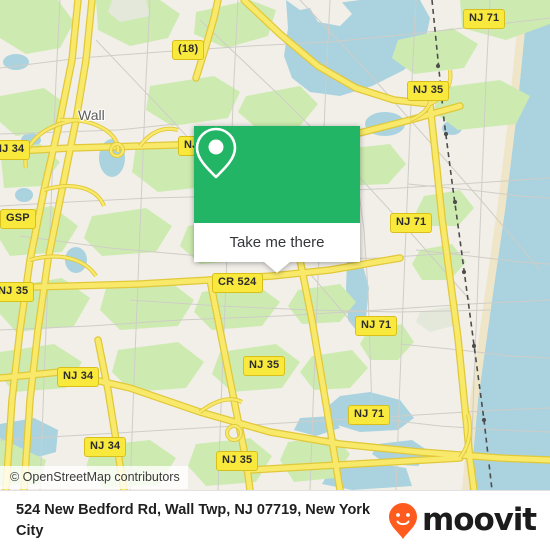  Describe the element at coordinates (91, 115) in the screenshot. I see `place-label-wall: Wall` at that location.